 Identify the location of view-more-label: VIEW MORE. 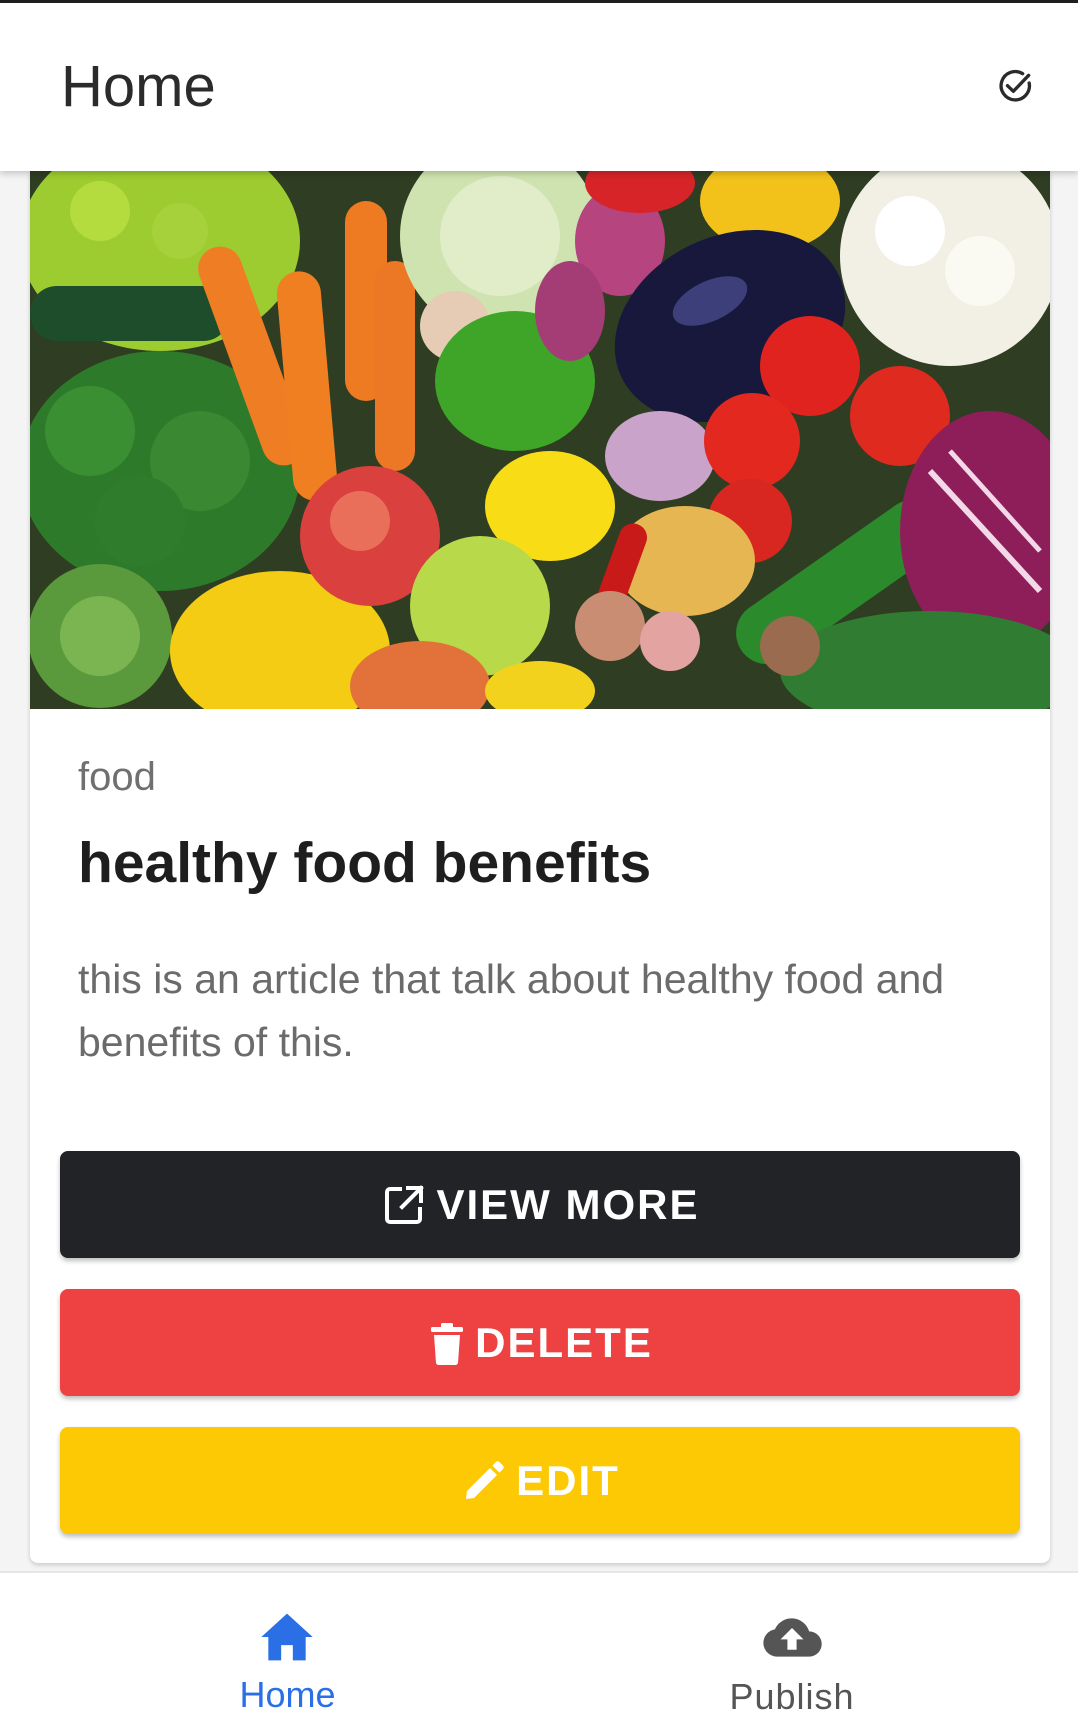
(568, 1204).